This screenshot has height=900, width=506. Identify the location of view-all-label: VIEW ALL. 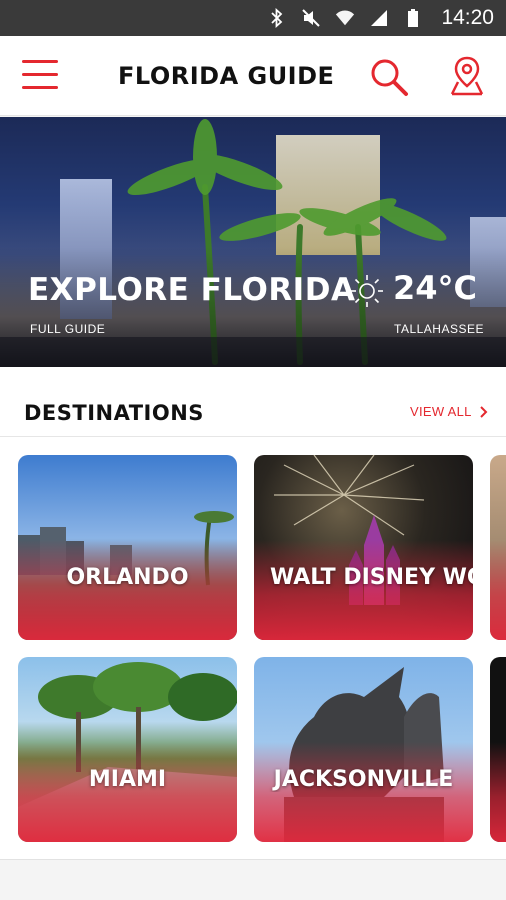
(441, 411).